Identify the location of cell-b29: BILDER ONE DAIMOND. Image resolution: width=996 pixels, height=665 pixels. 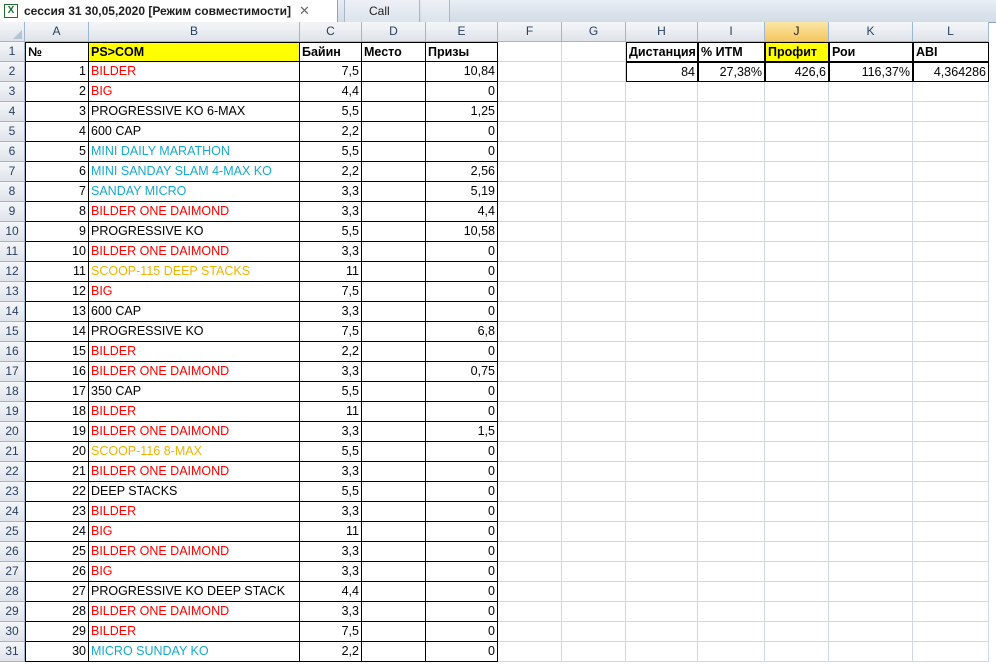
(194, 612).